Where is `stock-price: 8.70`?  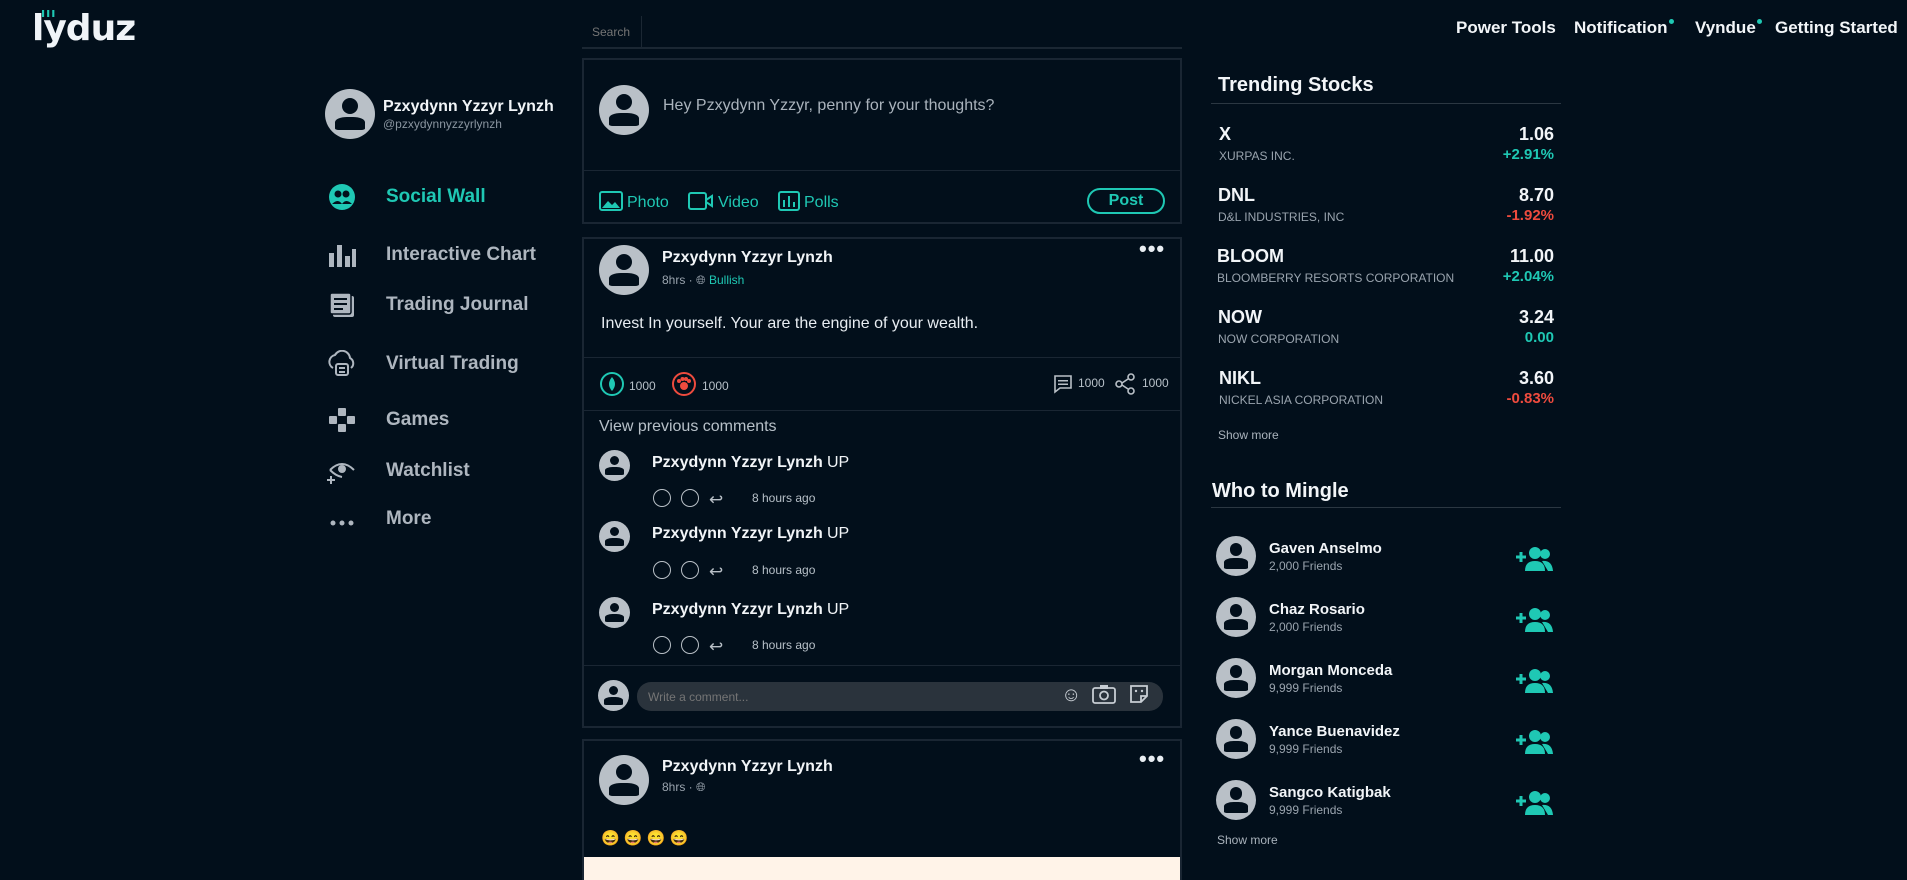
stock-price: 8.70 is located at coordinates (1536, 195).